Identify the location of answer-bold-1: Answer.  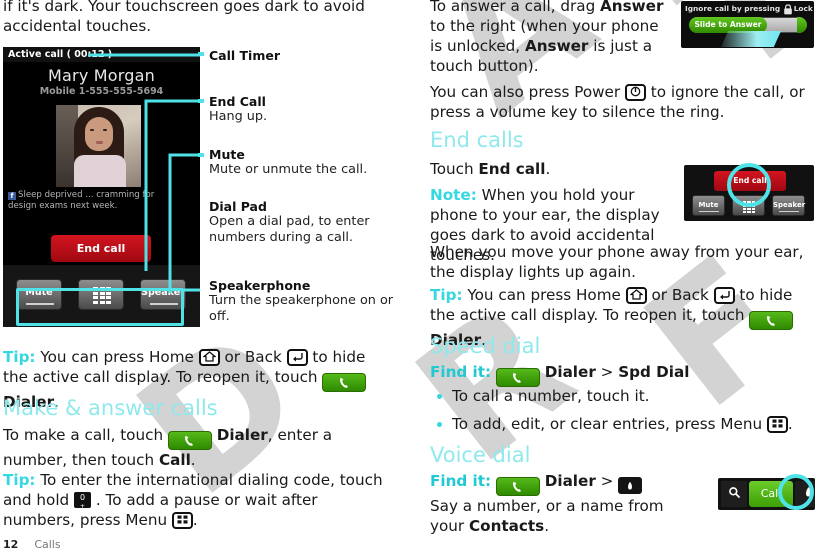
(632, 7).